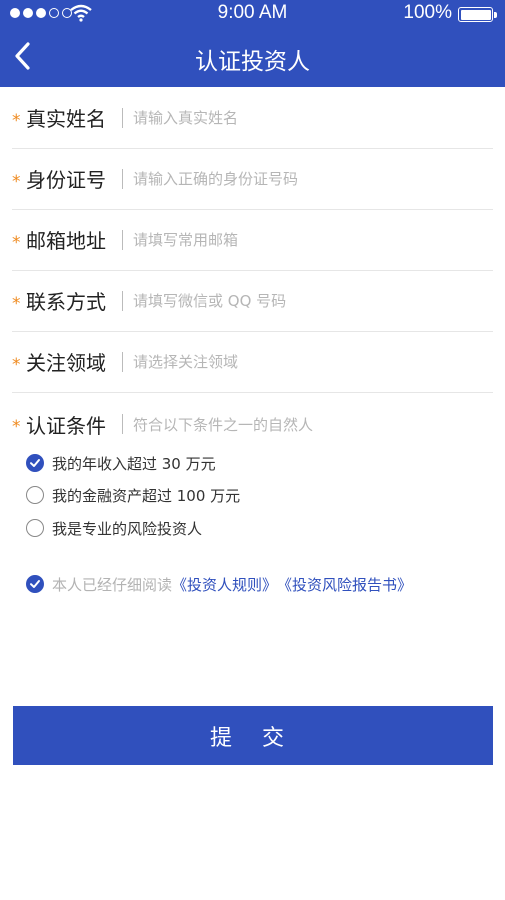 This screenshot has width=505, height=900. What do you see at coordinates (66, 180) in the screenshot?
I see `field-label: 身份证号` at bounding box center [66, 180].